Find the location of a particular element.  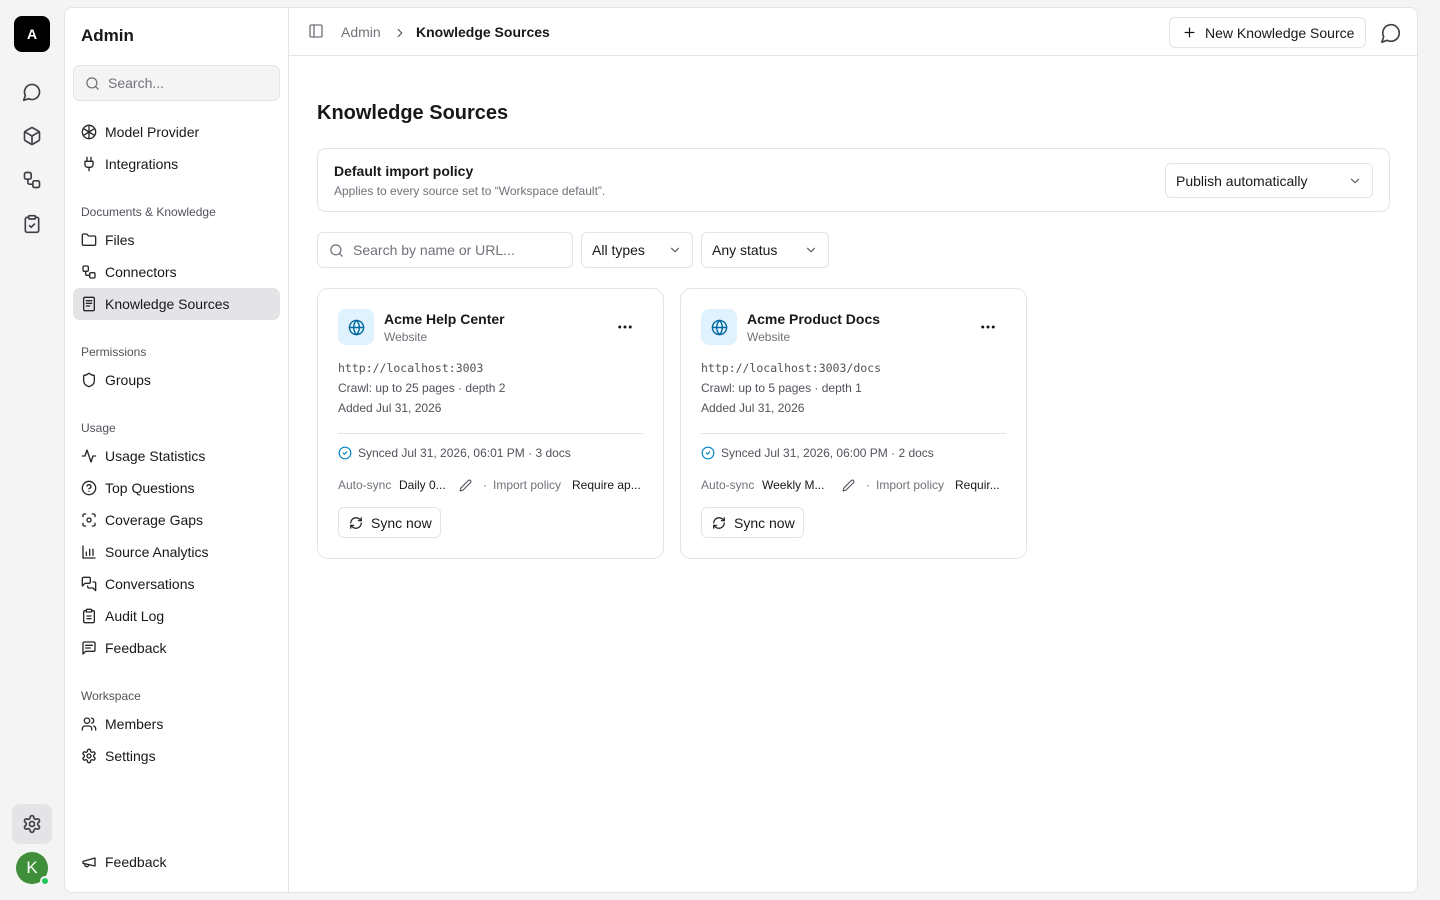

new-knowledge-source-button: New Knowledge Source is located at coordinates (1267, 32).